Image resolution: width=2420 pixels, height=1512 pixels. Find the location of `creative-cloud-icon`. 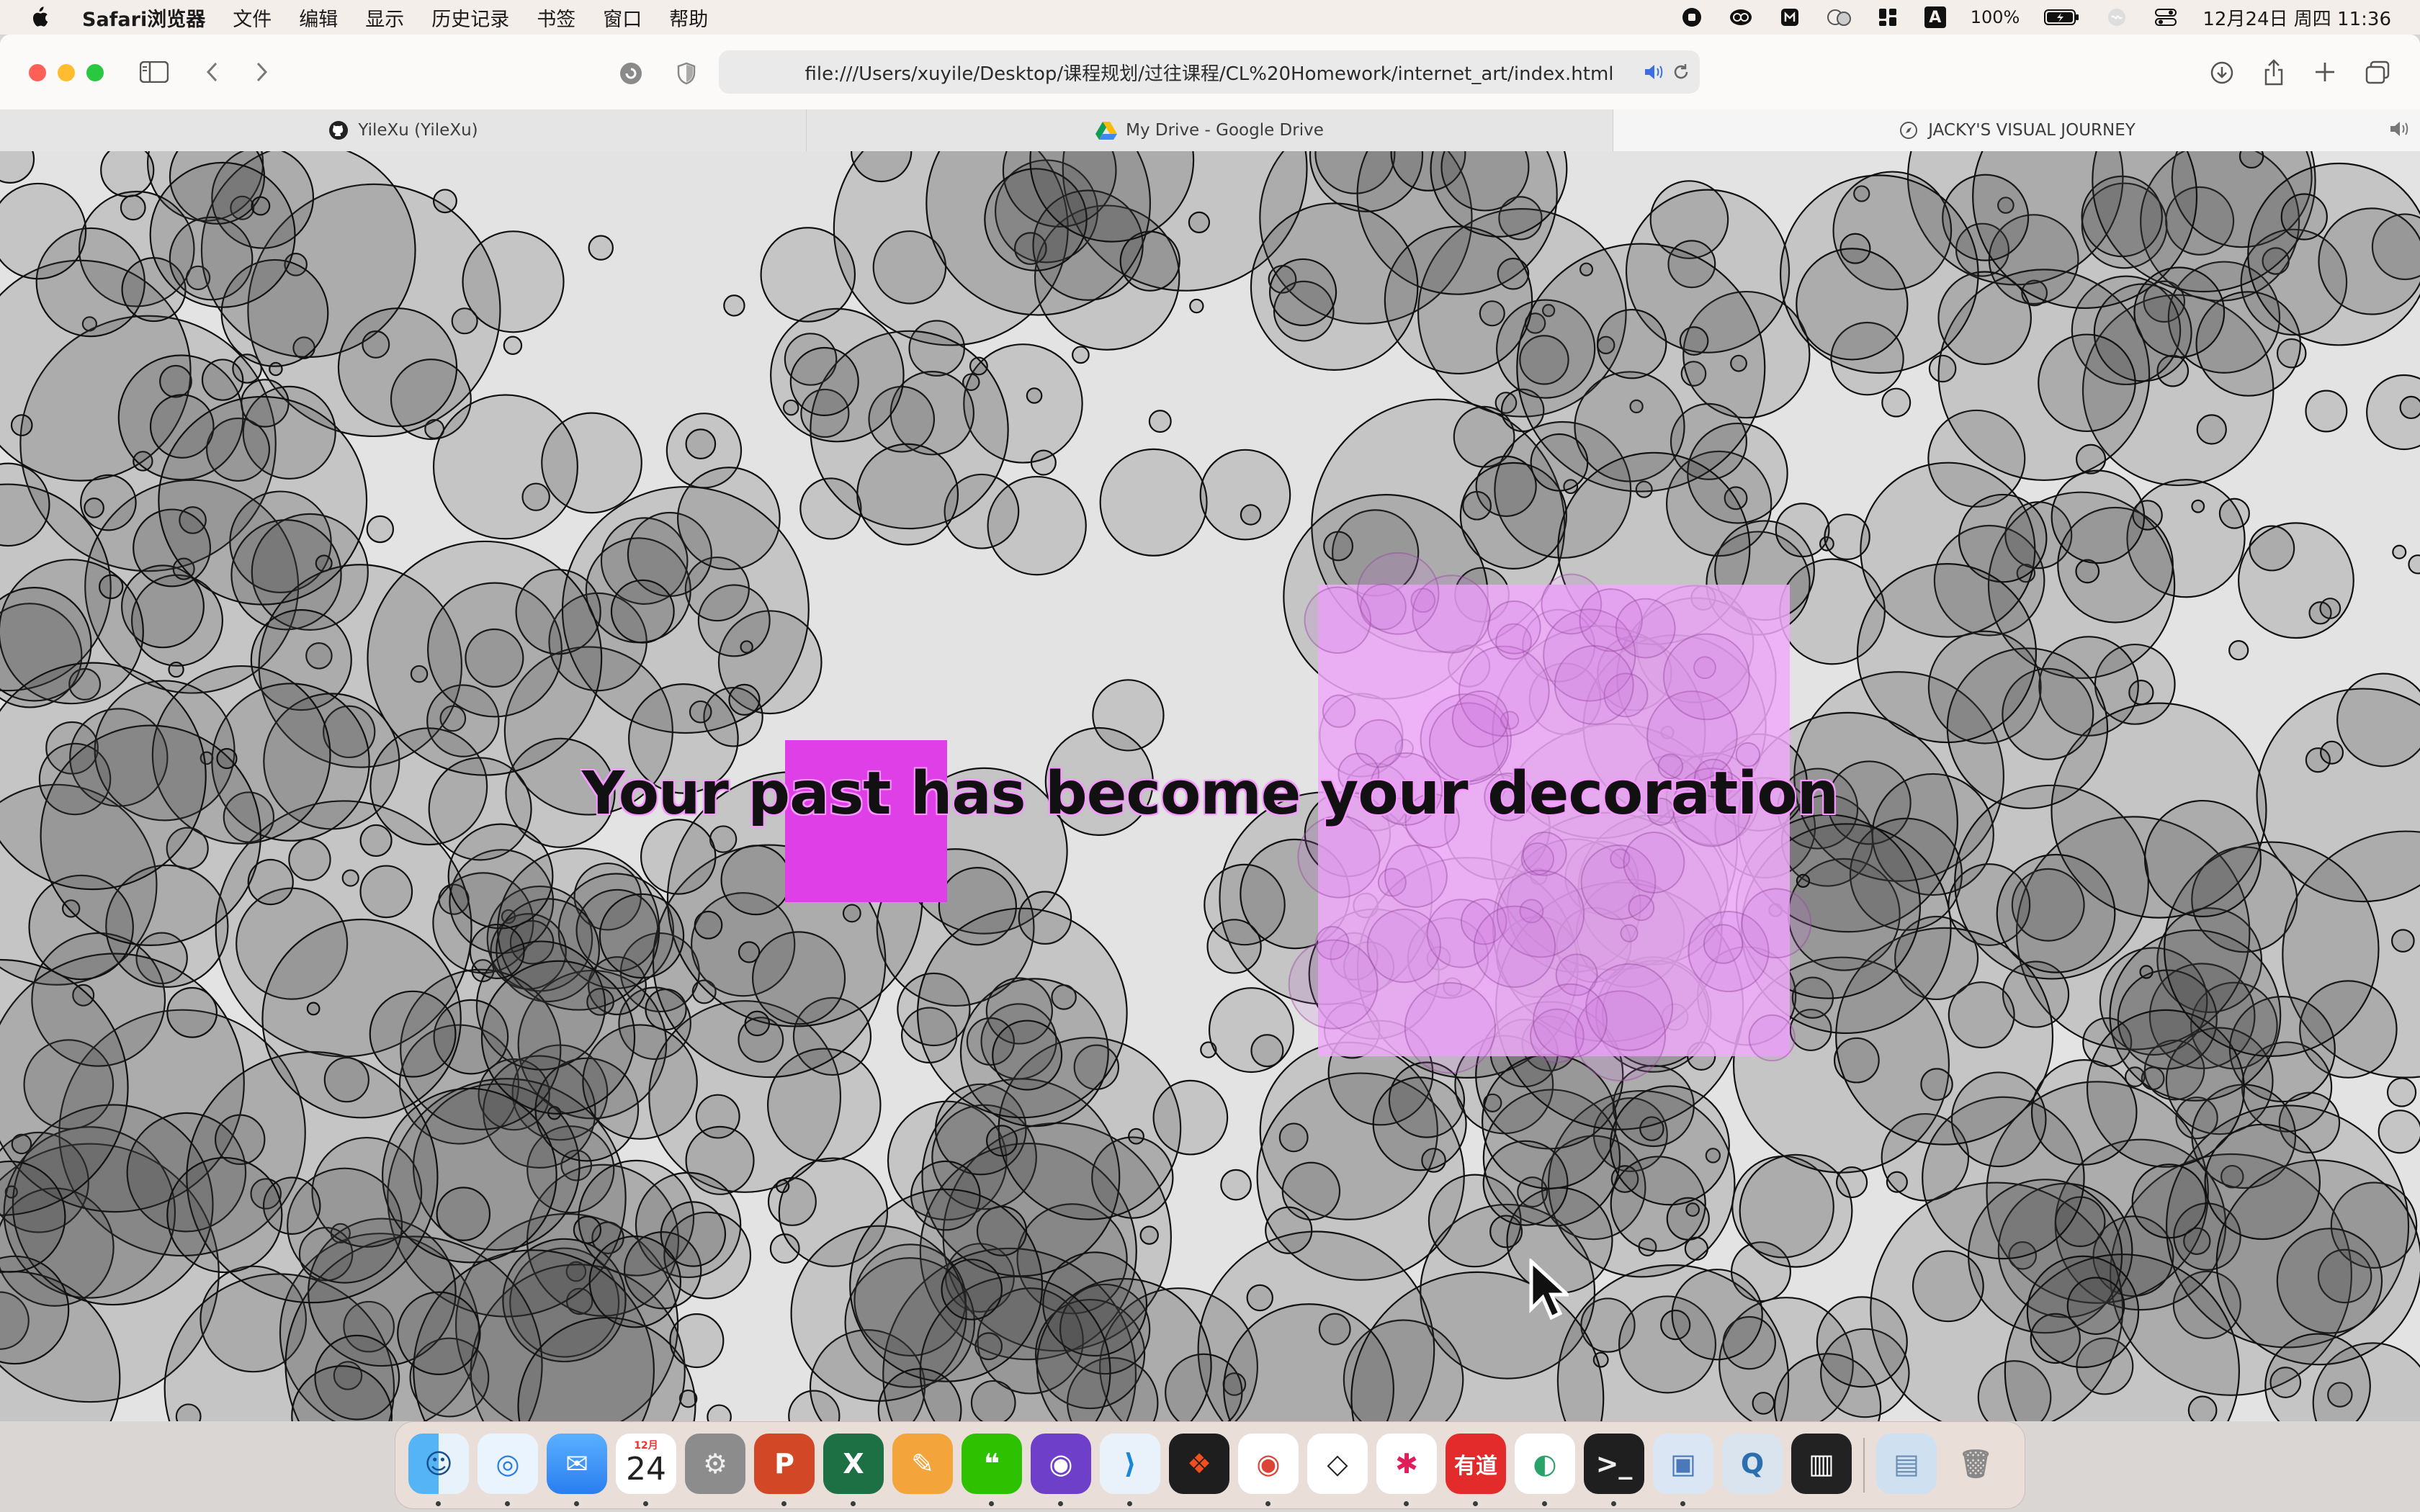

creative-cloud-icon is located at coordinates (1741, 17).